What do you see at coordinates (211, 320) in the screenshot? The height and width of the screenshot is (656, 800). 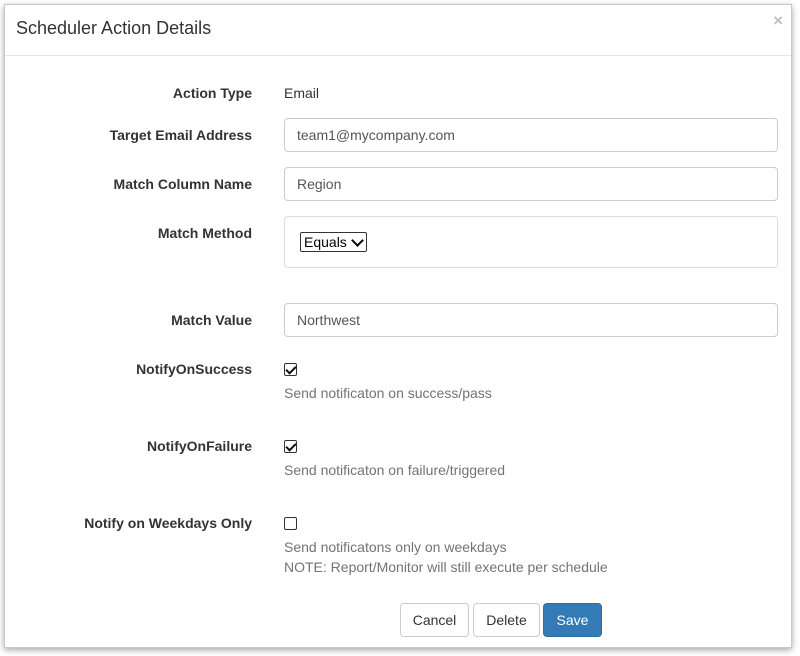 I see `match-value-label: Match Value` at bounding box center [211, 320].